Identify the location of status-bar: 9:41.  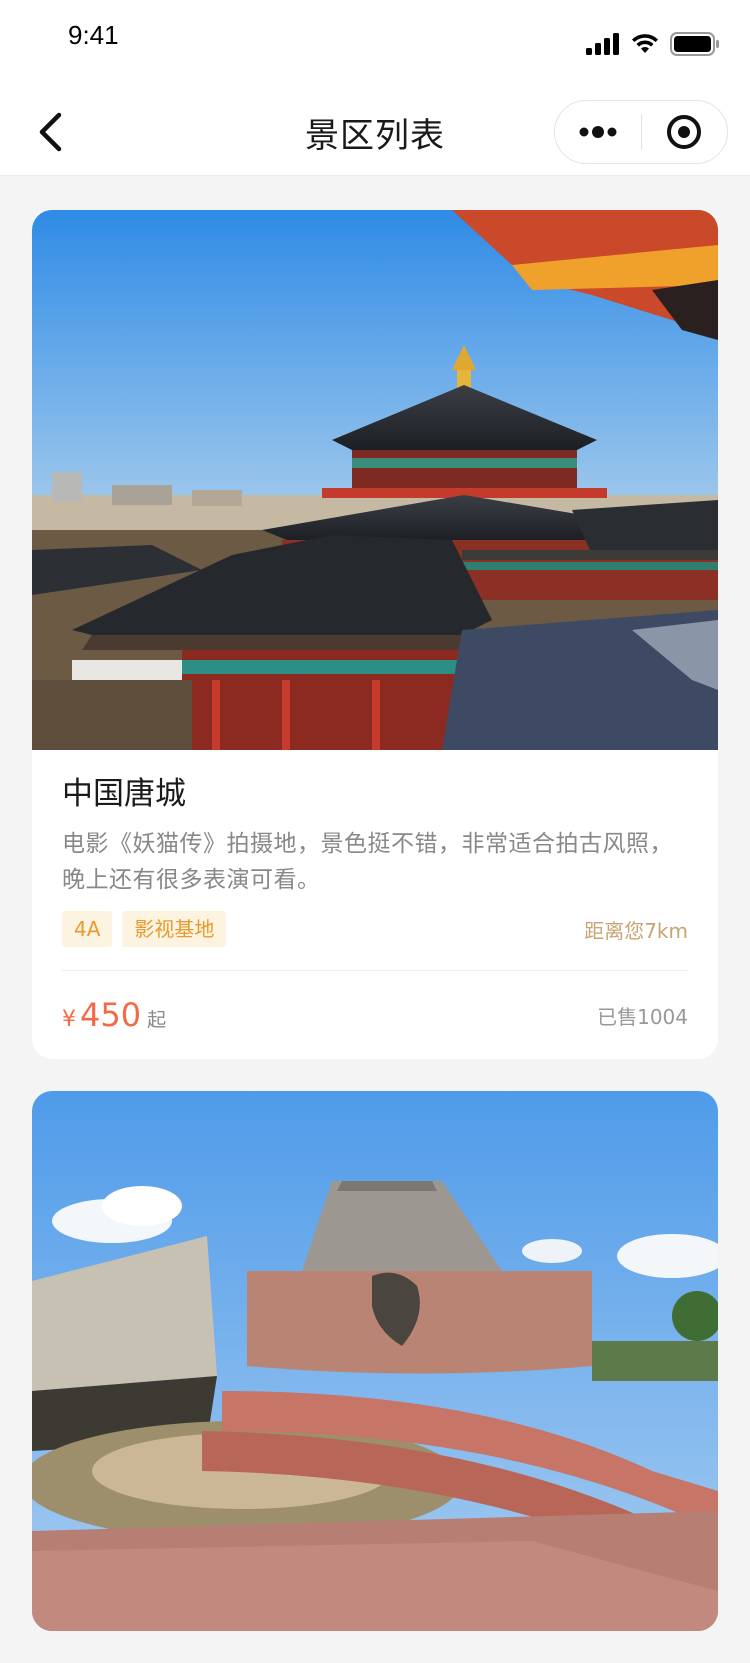
(375, 44).